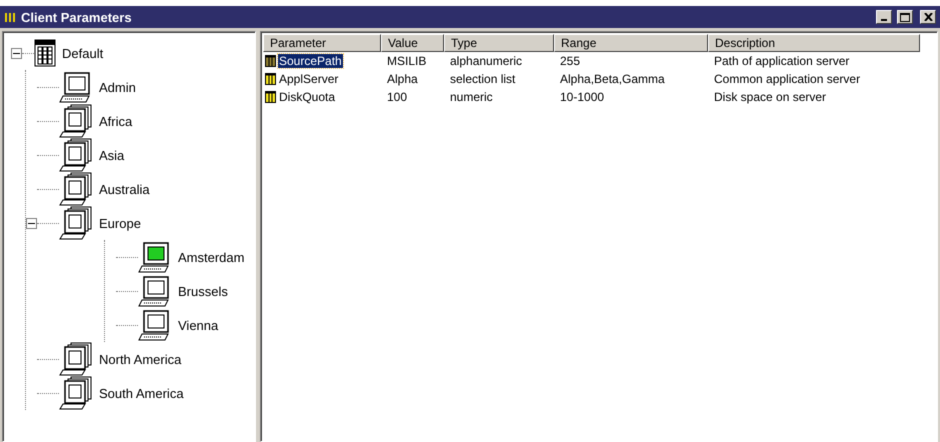  Describe the element at coordinates (124, 189) in the screenshot. I see `tree-item: Australia` at that location.